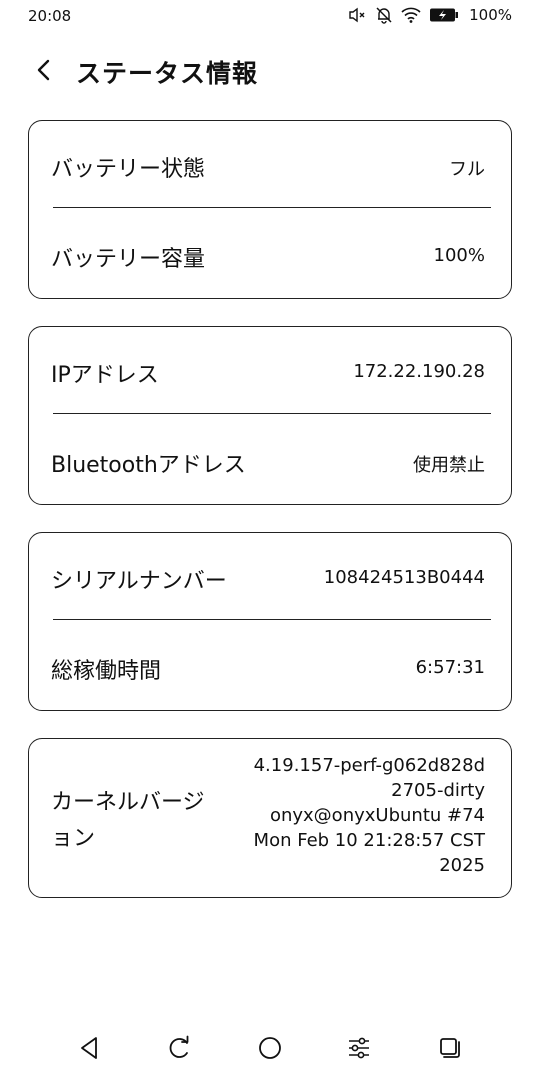 The height and width of the screenshot is (1080, 540). I want to click on nav-recent-apps-button, so click(450, 1048).